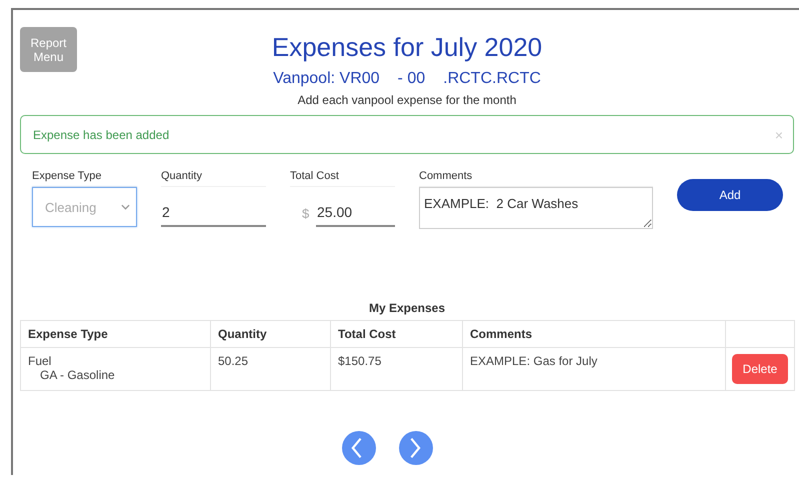  I want to click on column-header: Total Cost, so click(396, 334).